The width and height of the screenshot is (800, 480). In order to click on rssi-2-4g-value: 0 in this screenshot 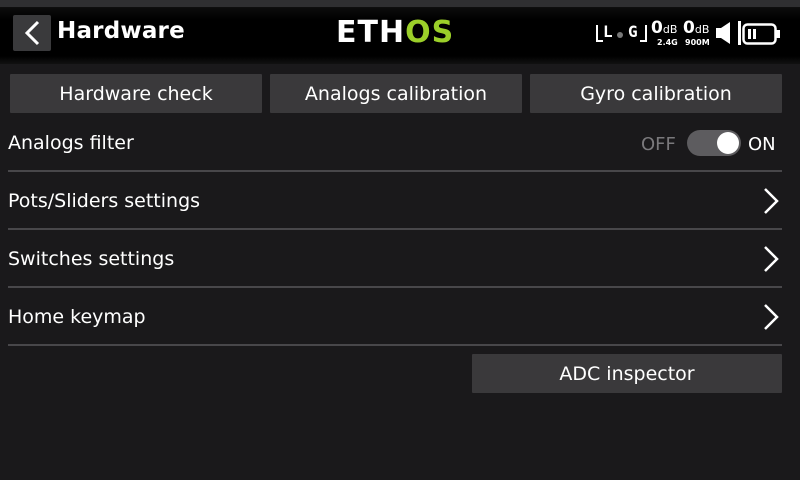, I will do `click(657, 28)`.